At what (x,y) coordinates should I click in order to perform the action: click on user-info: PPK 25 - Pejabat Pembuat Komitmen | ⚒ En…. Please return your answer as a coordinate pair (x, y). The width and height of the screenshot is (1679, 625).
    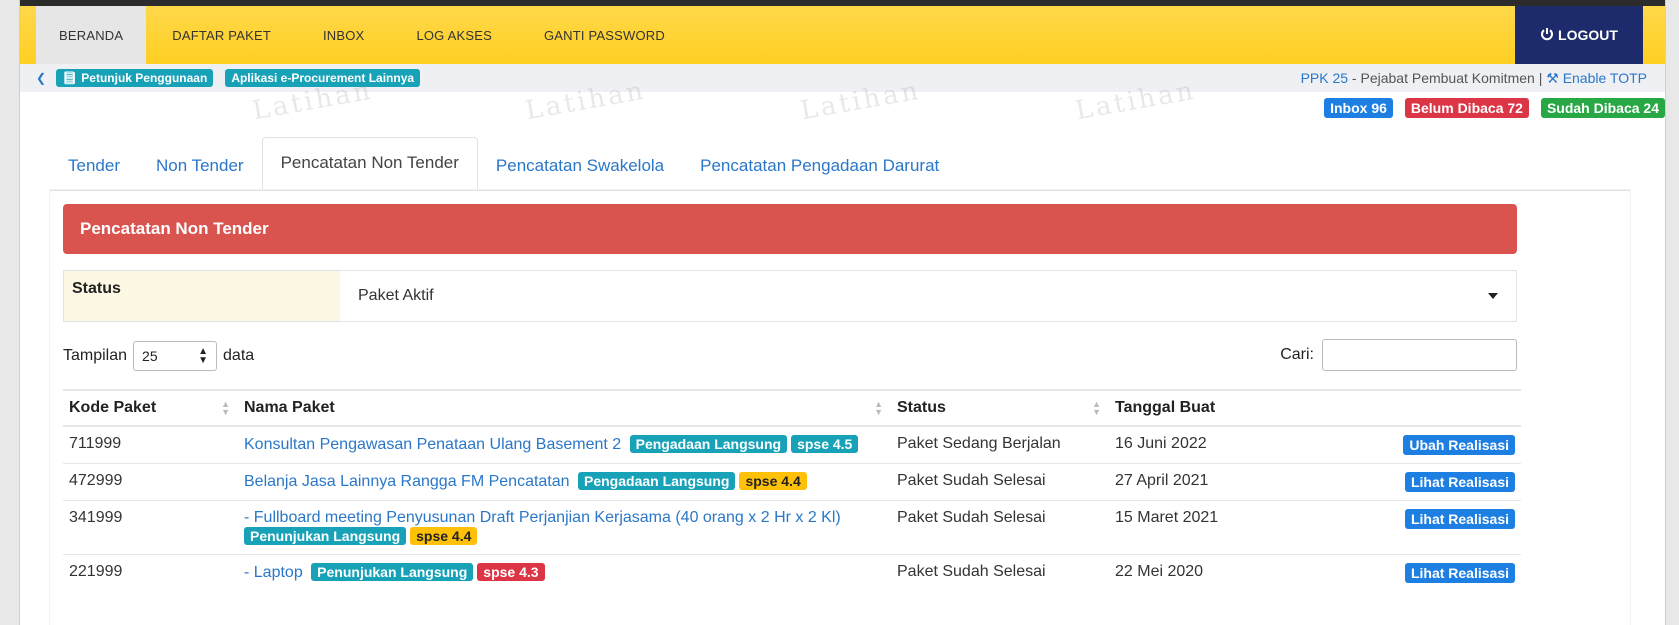
    Looking at the image, I should click on (1474, 78).